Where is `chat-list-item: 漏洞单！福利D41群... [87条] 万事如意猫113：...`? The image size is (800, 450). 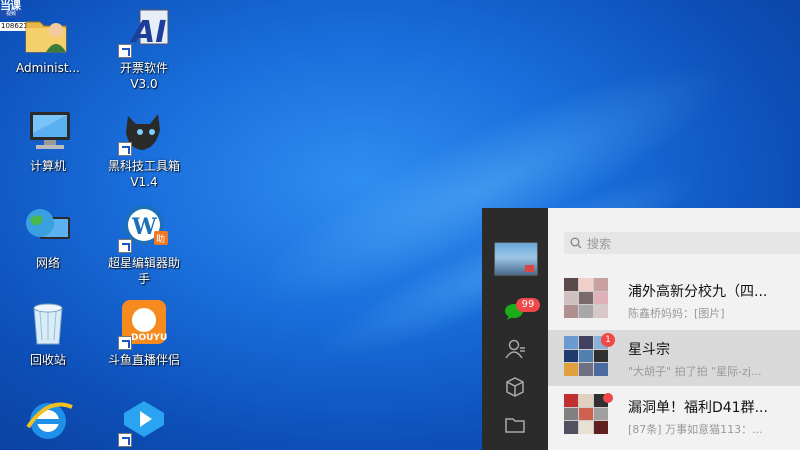
chat-list-item: 漏洞单！福利D41群... [87条] 万事如意猫113：... is located at coordinates (674, 416).